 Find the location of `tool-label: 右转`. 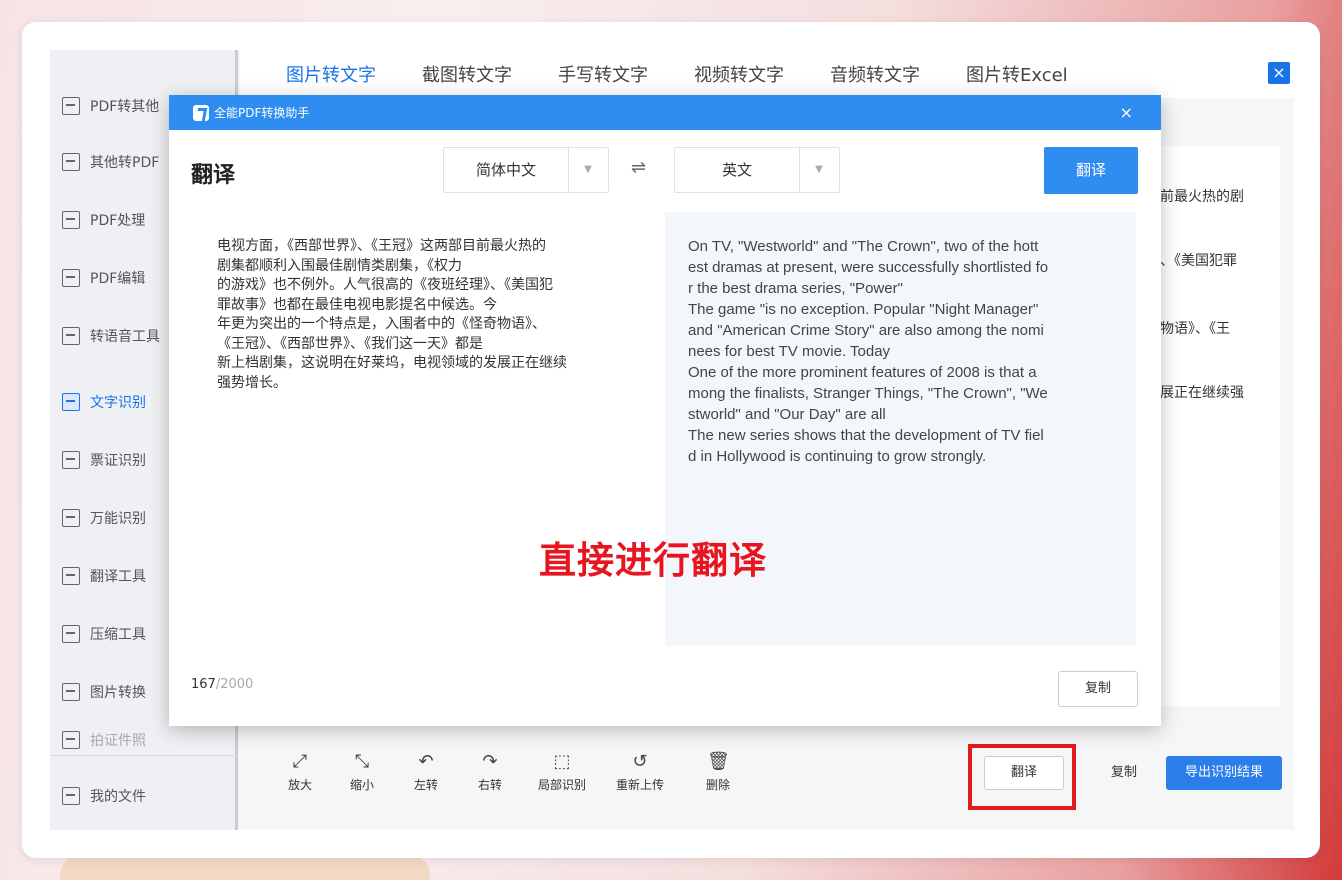

tool-label: 右转 is located at coordinates (489, 785).